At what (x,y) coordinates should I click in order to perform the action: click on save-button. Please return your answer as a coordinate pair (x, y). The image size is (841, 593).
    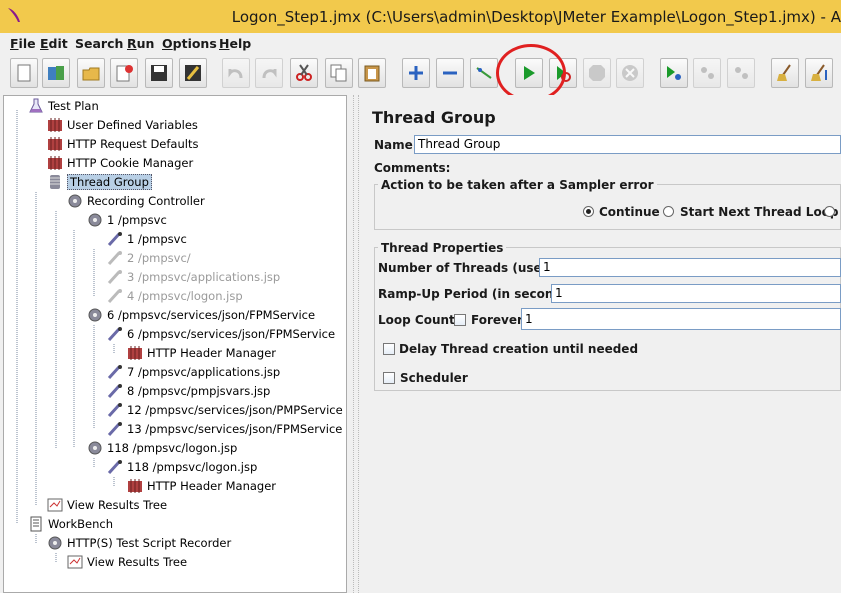
    Looking at the image, I should click on (159, 73).